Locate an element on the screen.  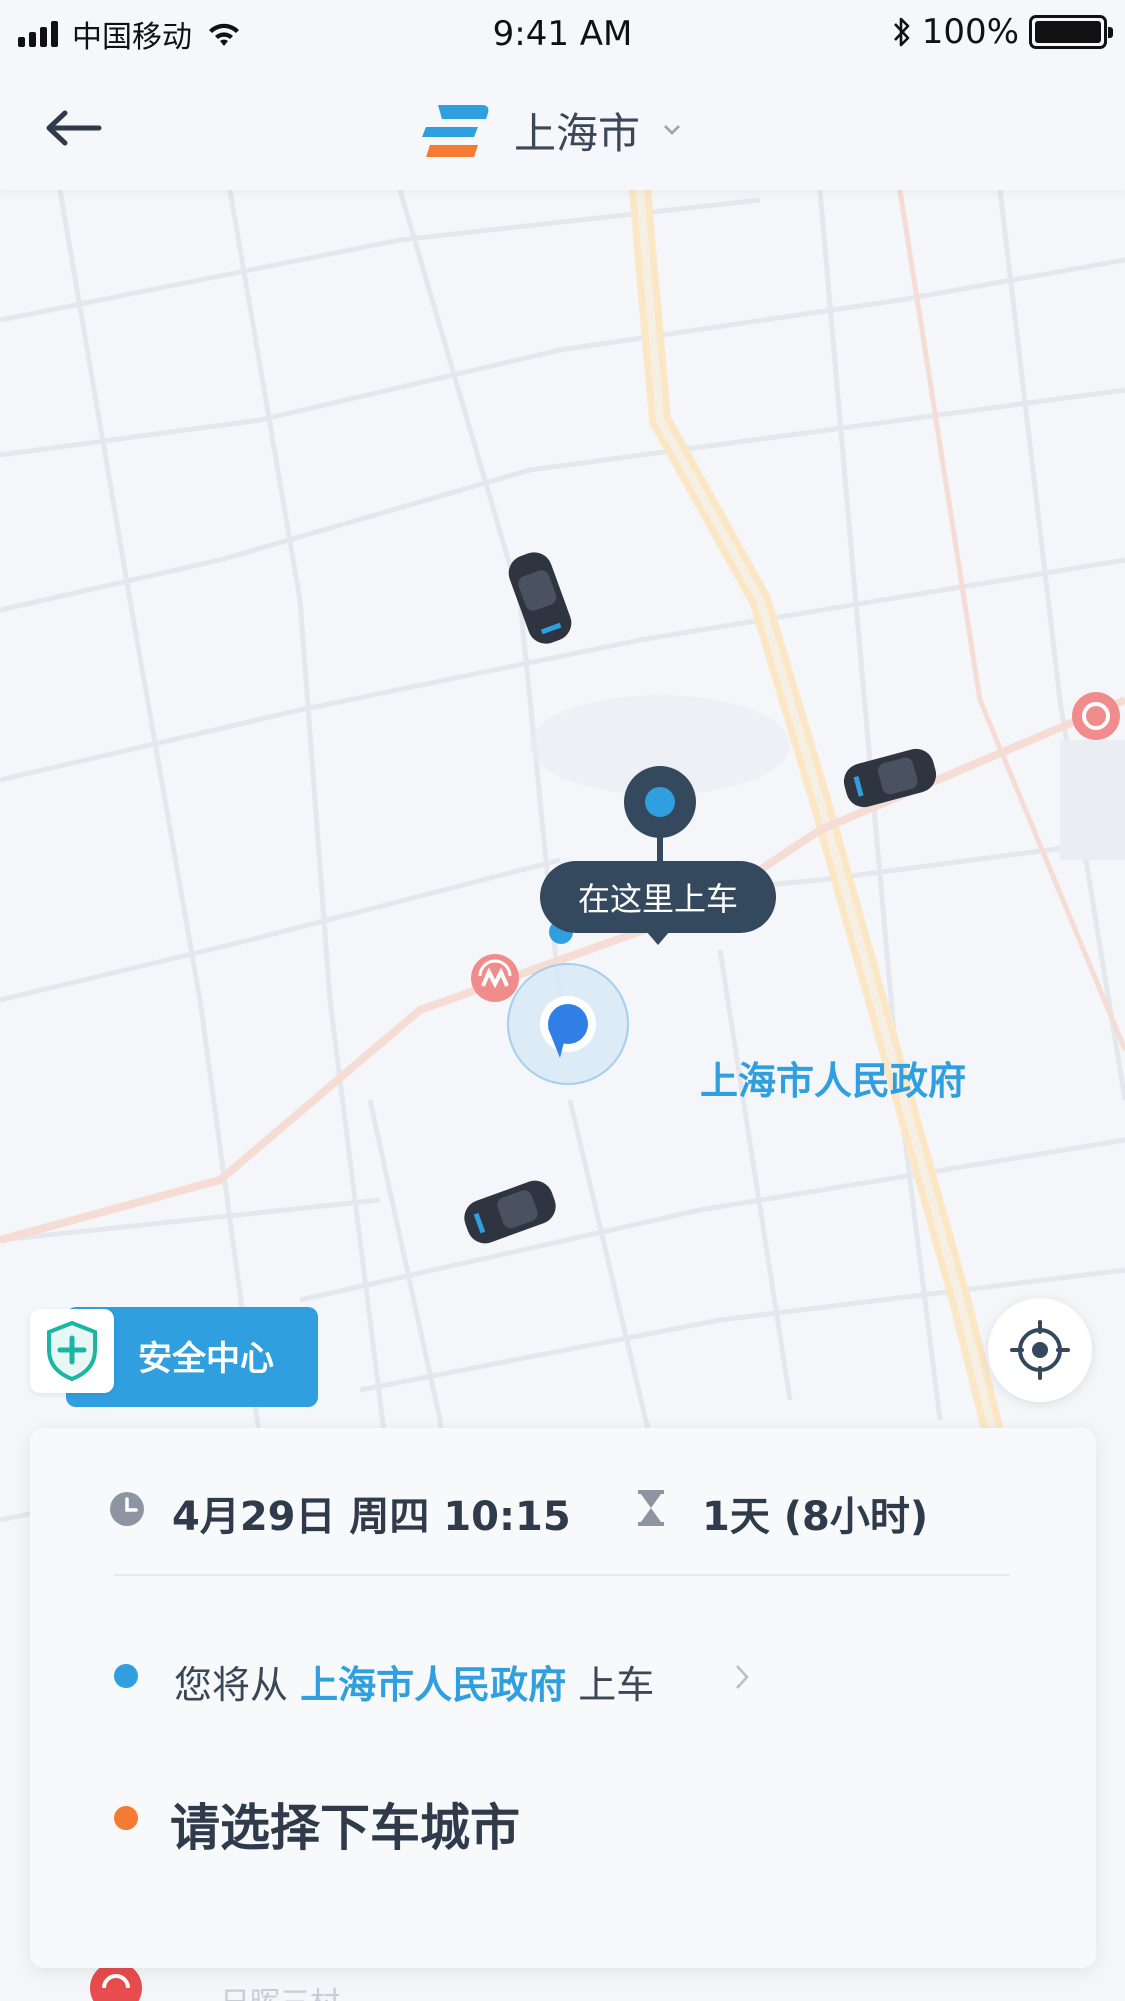
shield-plus-icon is located at coordinates (72, 1351).